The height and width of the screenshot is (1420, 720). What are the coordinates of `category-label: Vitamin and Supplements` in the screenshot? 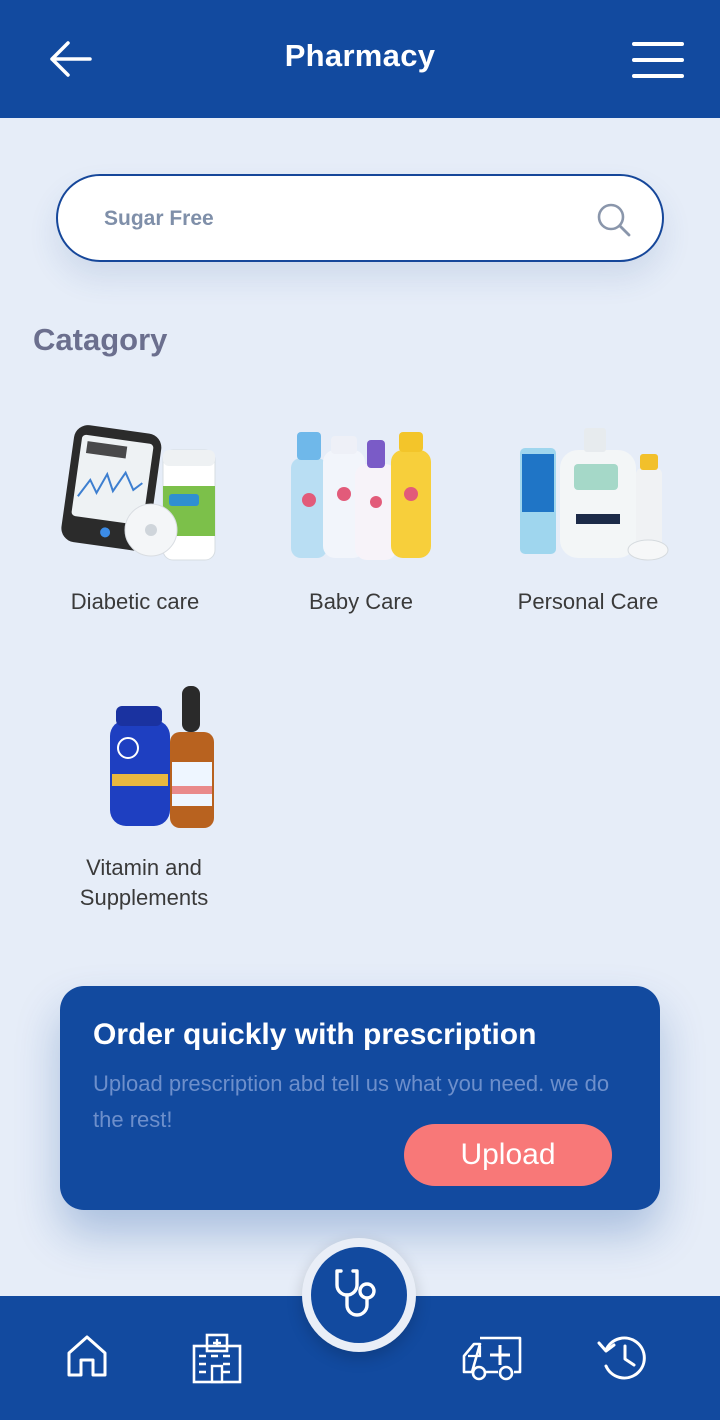 It's located at (144, 882).